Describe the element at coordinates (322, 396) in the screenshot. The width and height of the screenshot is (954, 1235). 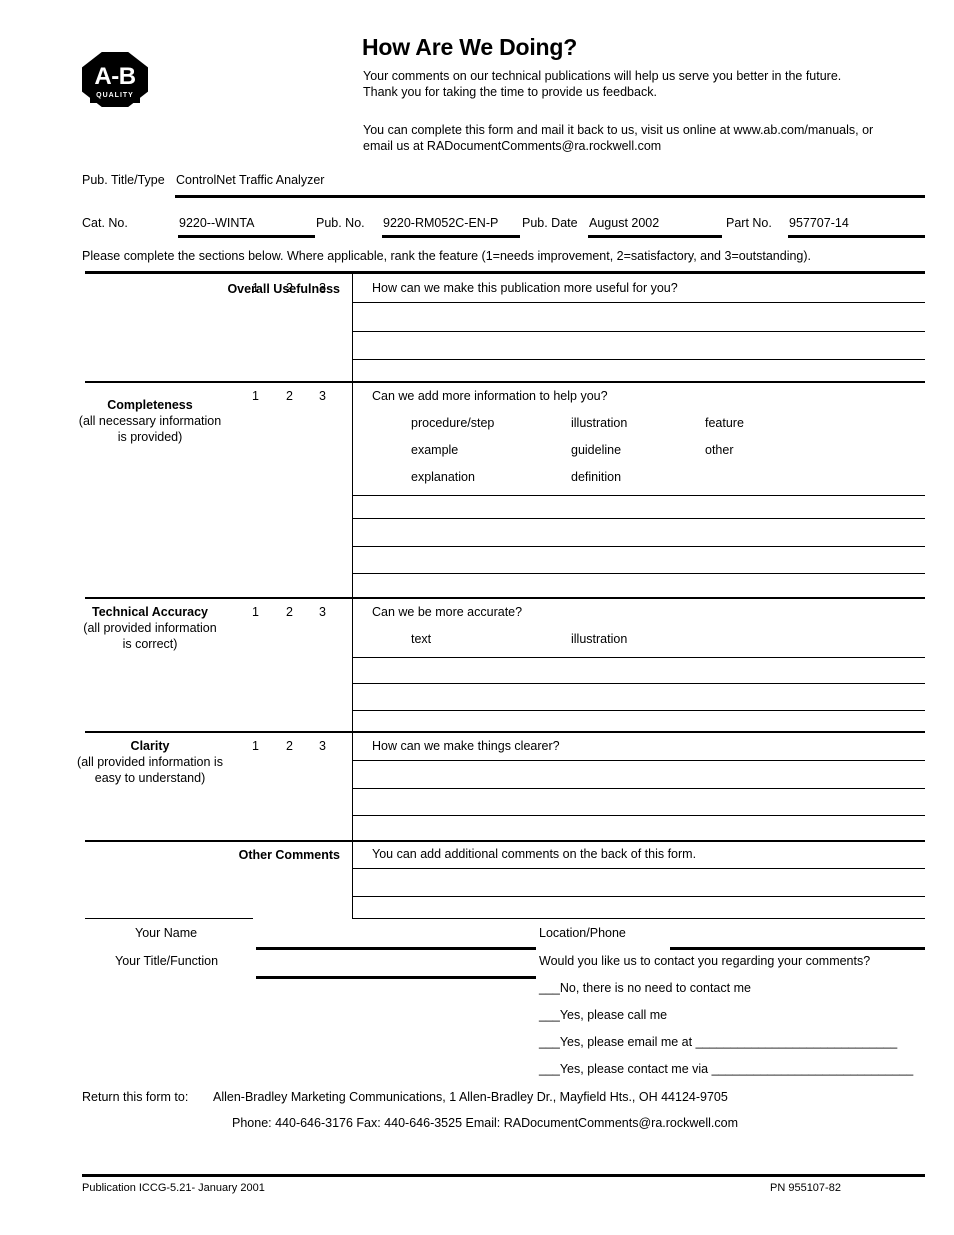
I see `rating-3-completeness: 3` at that location.